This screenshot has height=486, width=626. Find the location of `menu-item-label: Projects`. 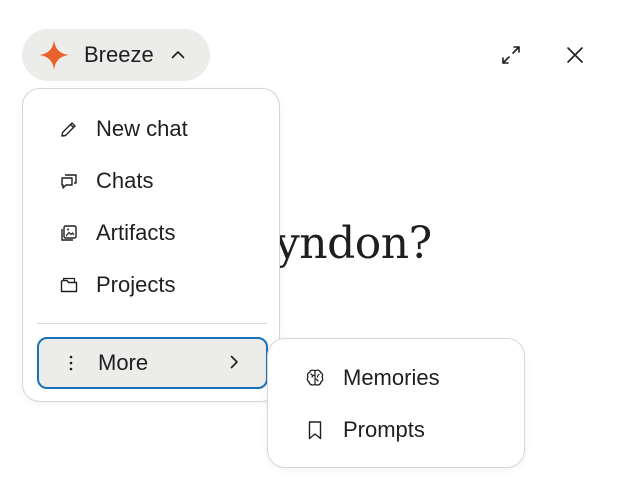

menu-item-label: Projects is located at coordinates (136, 284).